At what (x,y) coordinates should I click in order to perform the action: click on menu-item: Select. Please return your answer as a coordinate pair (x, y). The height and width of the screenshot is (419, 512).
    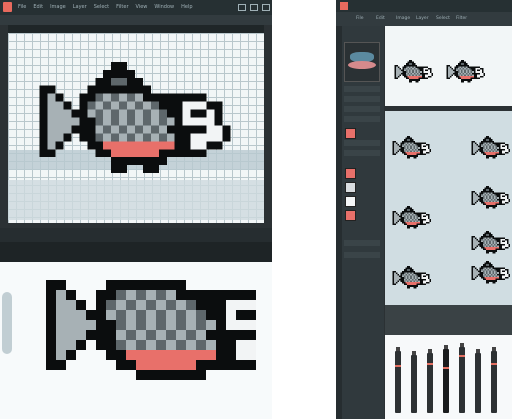
    Looking at the image, I should click on (101, 7).